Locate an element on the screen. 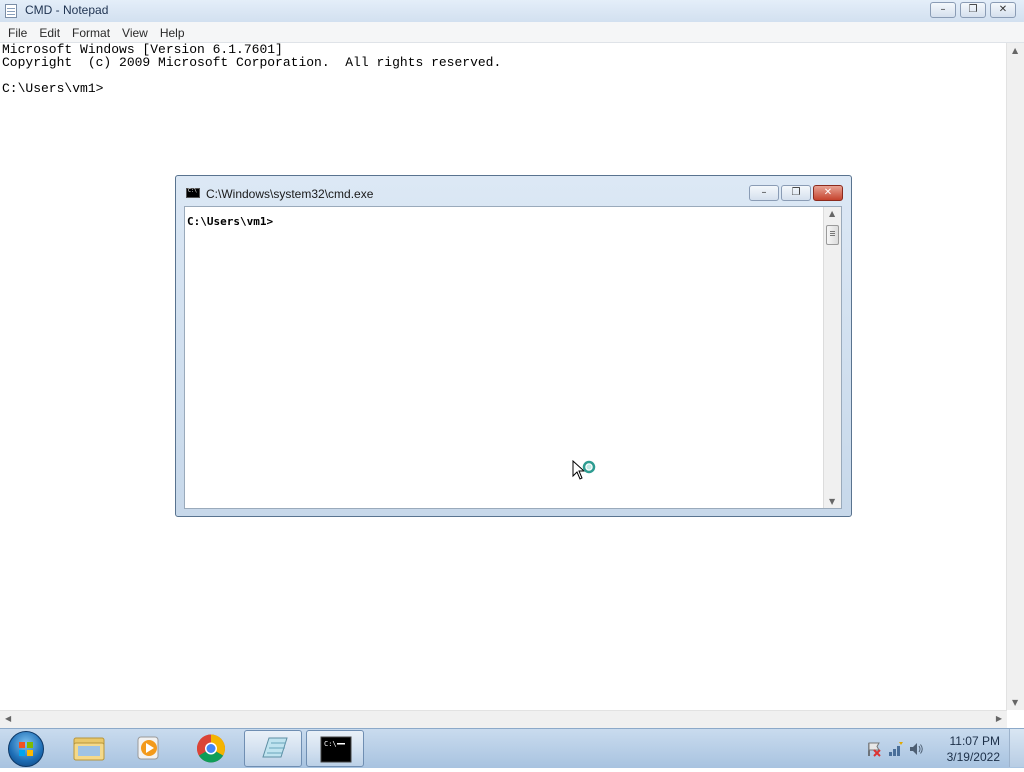  scroll-right-icon: ▶ is located at coordinates (999, 718).